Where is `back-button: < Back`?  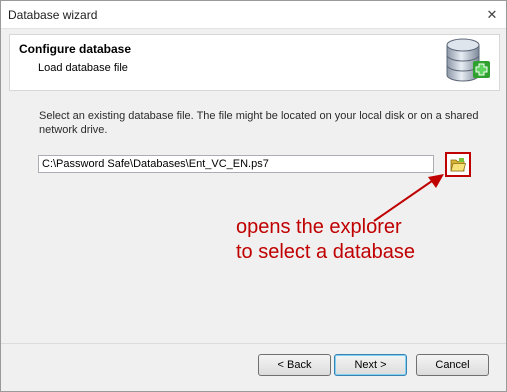 back-button: < Back is located at coordinates (294, 365).